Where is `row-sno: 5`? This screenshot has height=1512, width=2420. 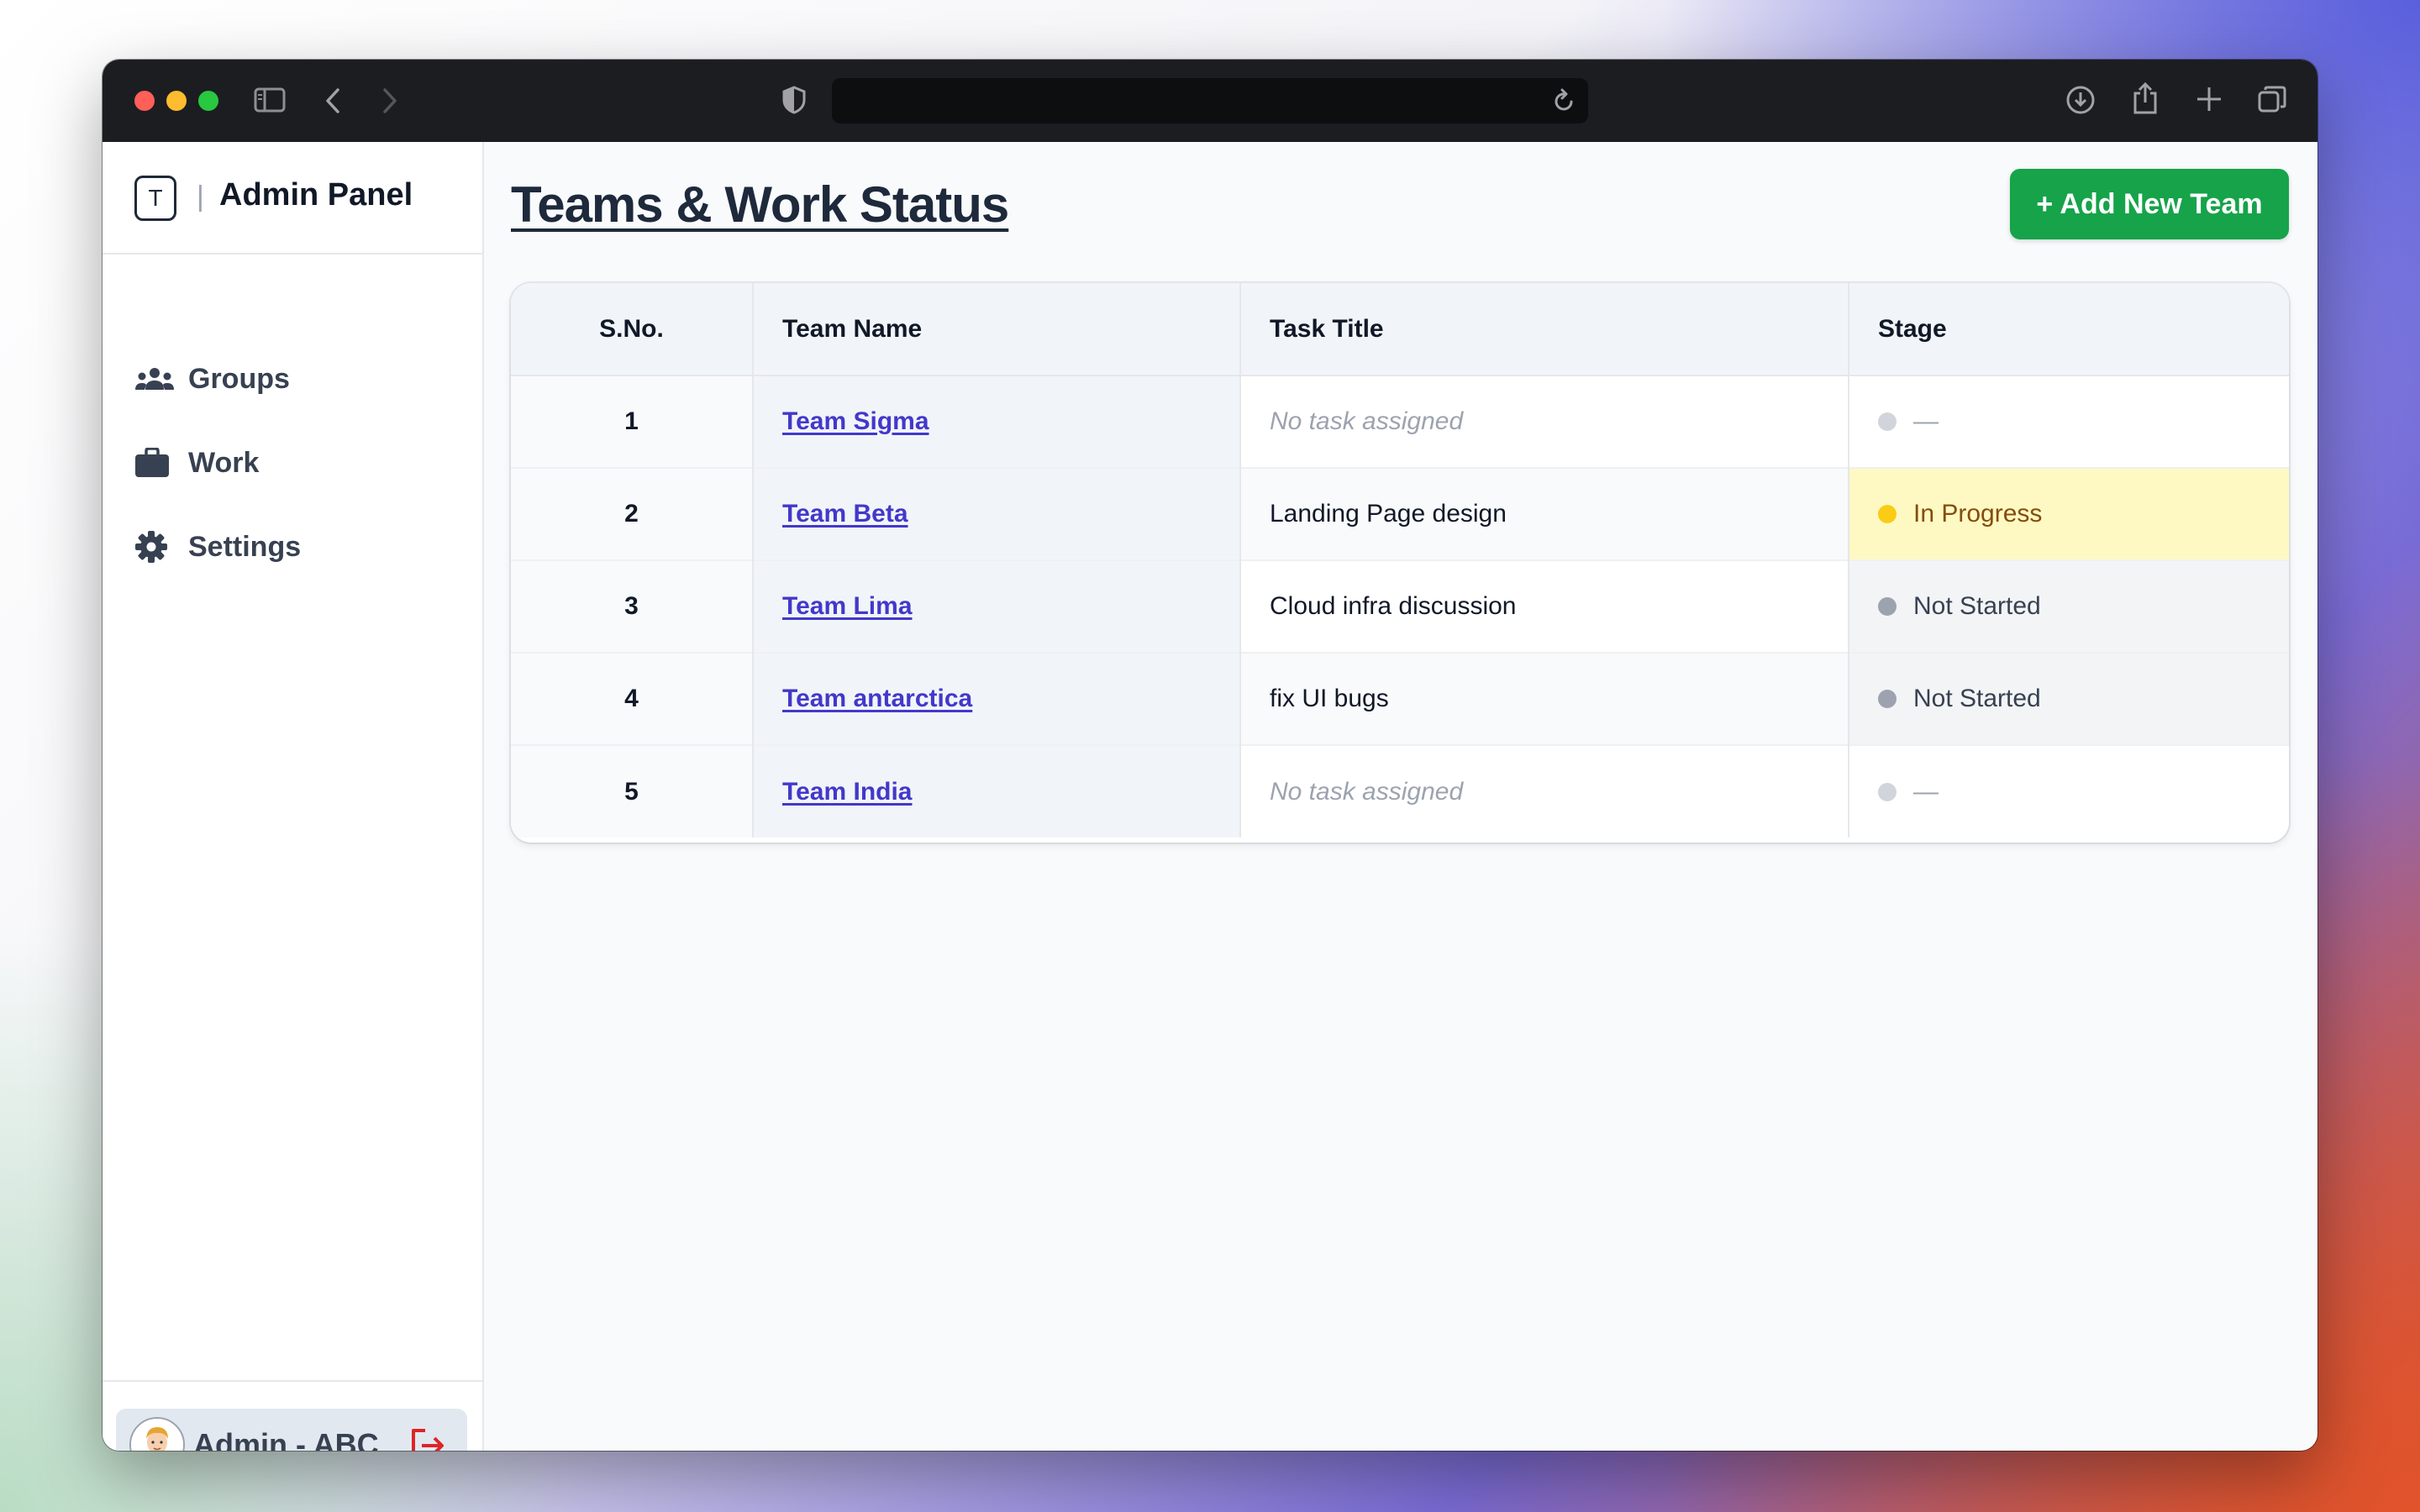
row-sno: 5 is located at coordinates (632, 790).